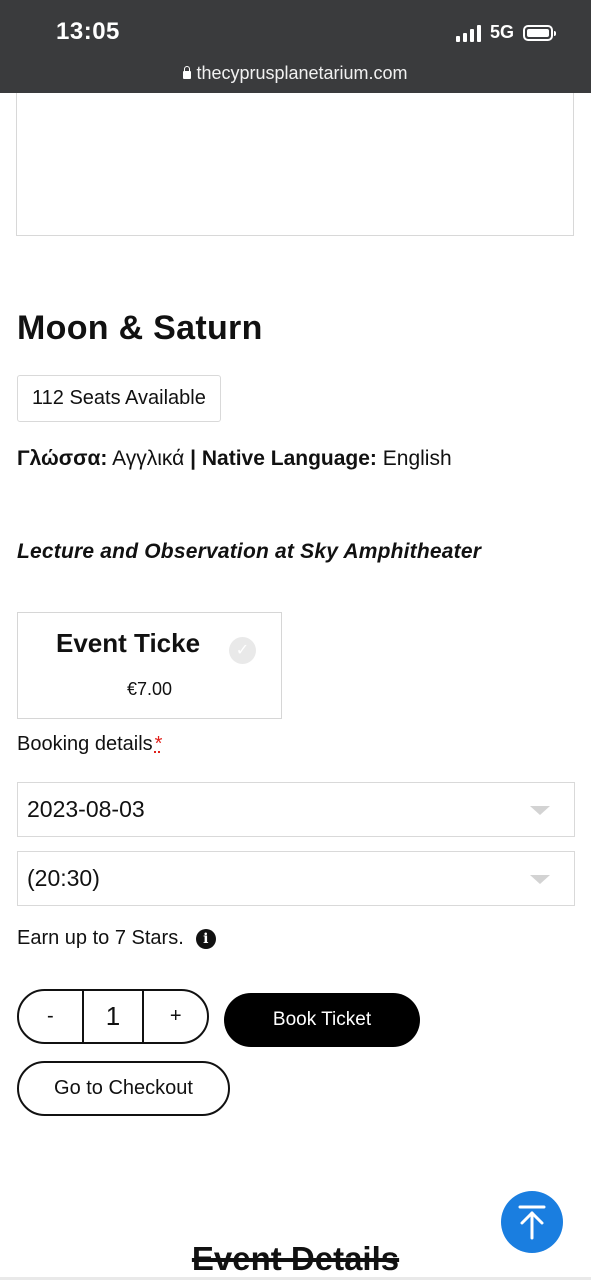 The height and width of the screenshot is (1280, 591). I want to click on status-bar: 13:05 5G thecyprusplanetarium.com, so click(295, 46).